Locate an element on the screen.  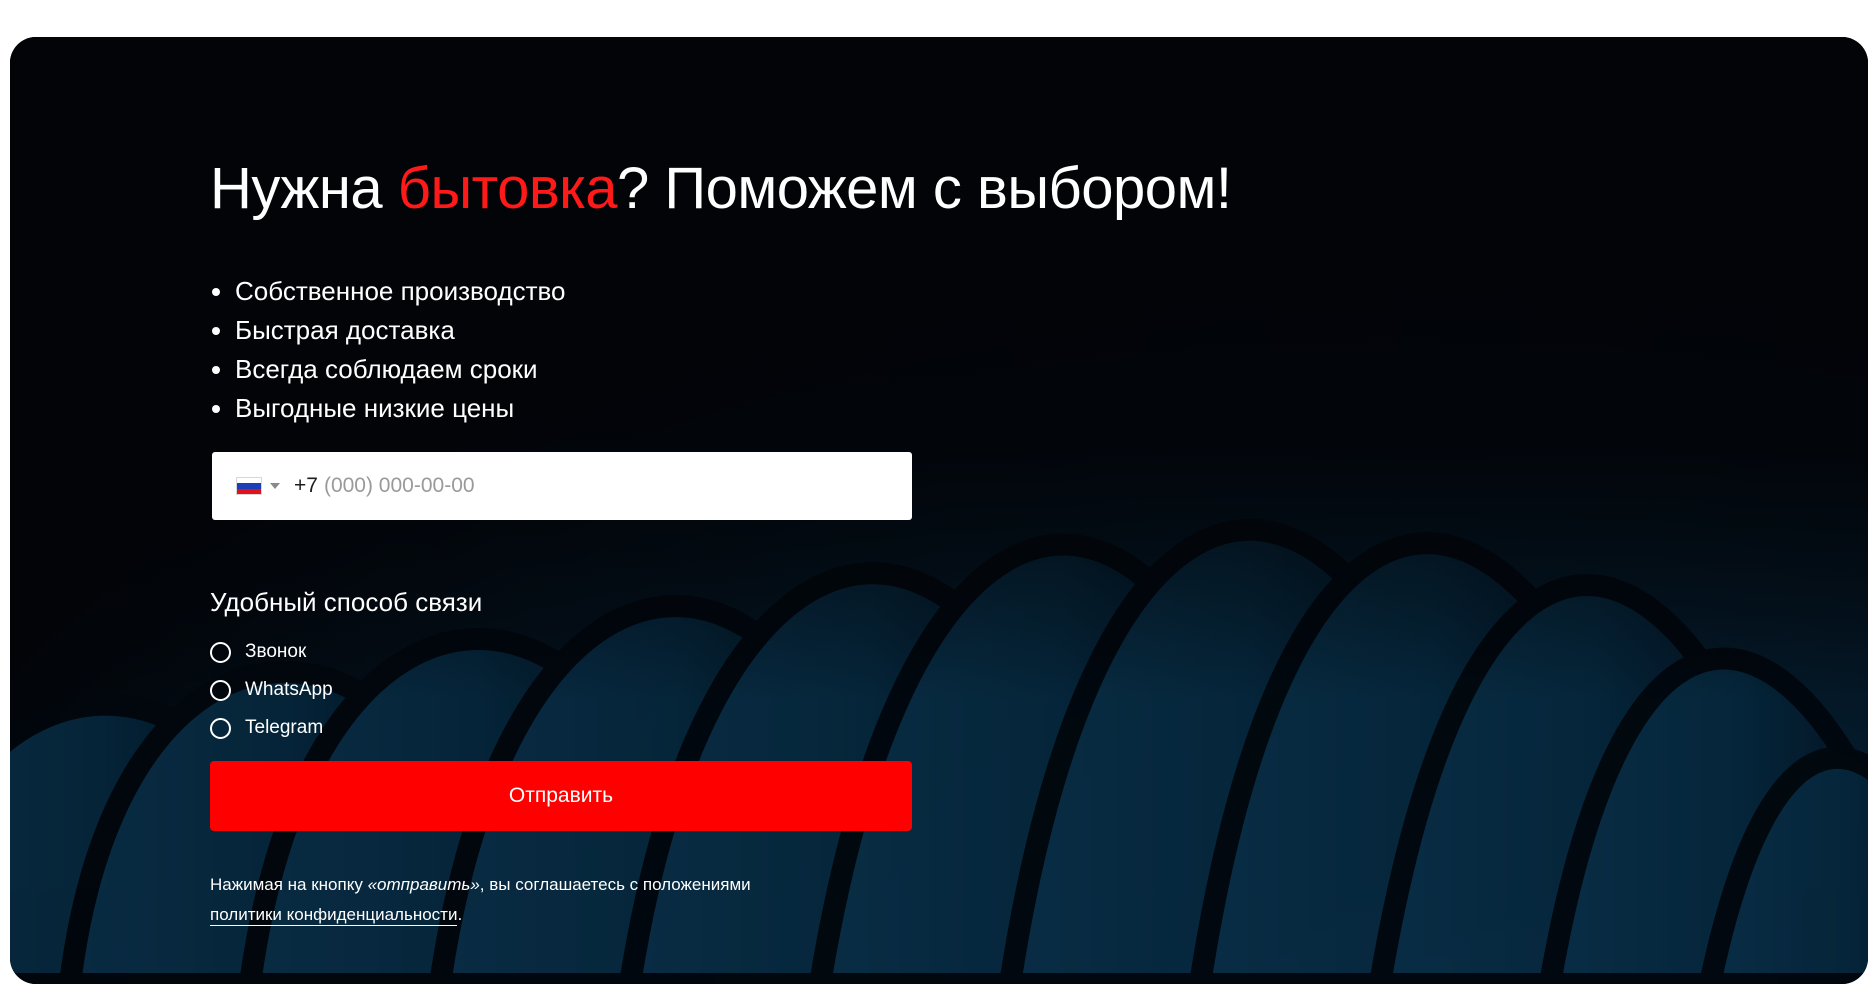
radio-option-call: Звонок is located at coordinates (271, 652).